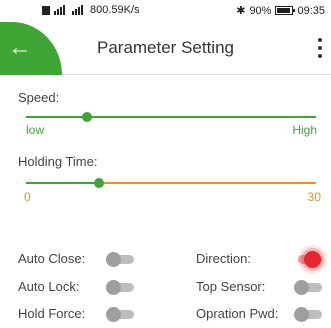 Image resolution: width=331 pixels, height=328 pixels. What do you see at coordinates (62, 183) in the screenshot?
I see `holding-time-slider-fill` at bounding box center [62, 183].